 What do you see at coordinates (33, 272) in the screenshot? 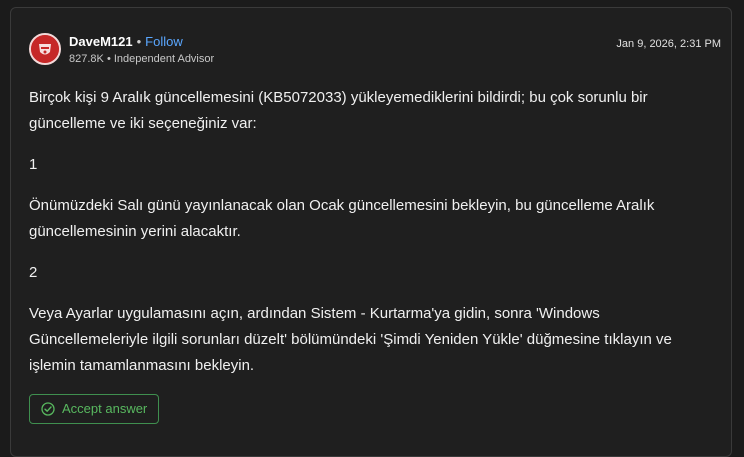
I see `step-number: 2` at bounding box center [33, 272].